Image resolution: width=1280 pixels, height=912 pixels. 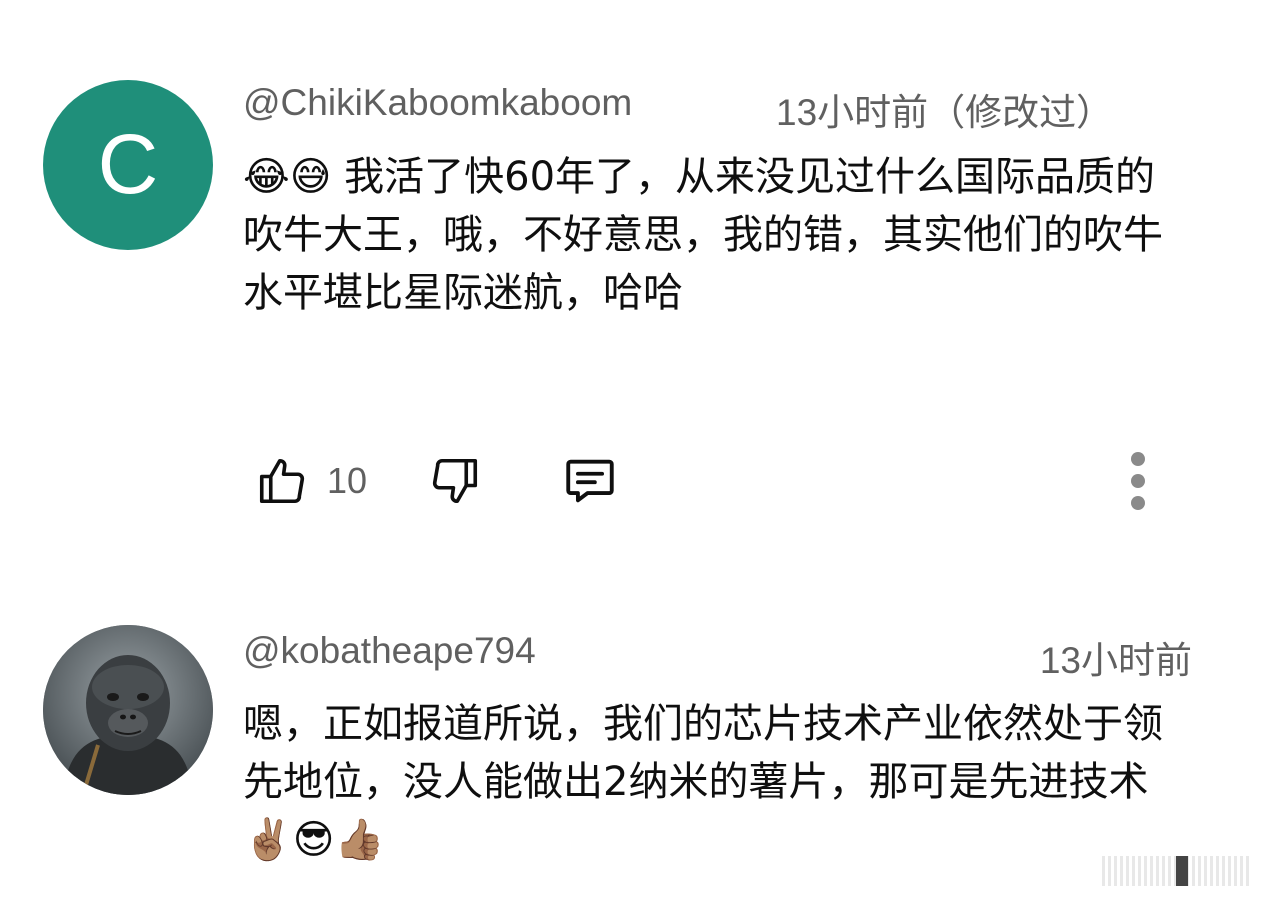 I want to click on like-count: 10, so click(x=347, y=480).